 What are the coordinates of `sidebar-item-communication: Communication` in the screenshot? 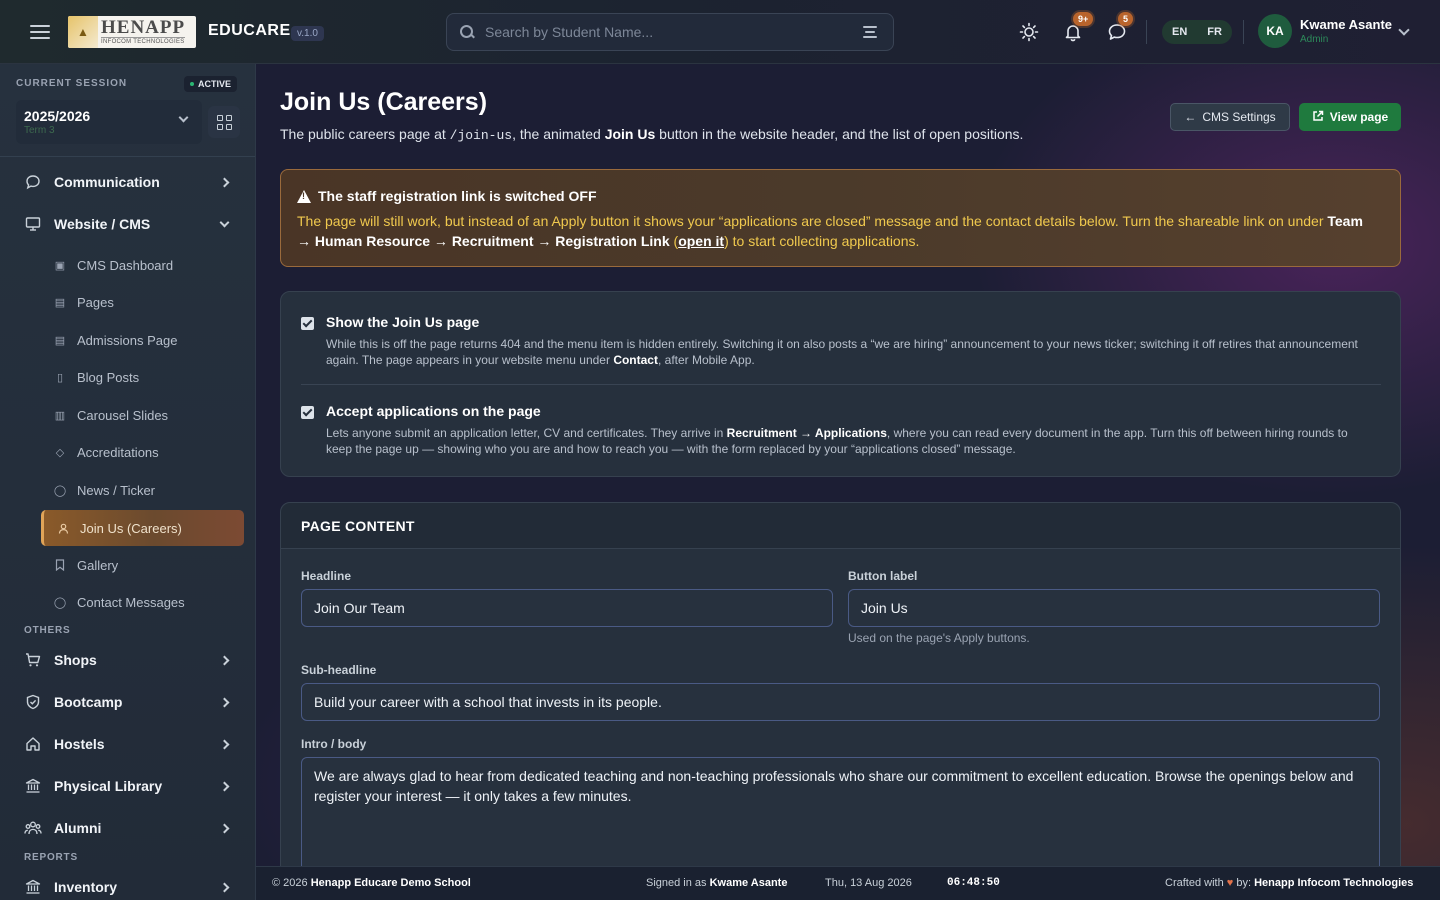 It's located at (130, 182).